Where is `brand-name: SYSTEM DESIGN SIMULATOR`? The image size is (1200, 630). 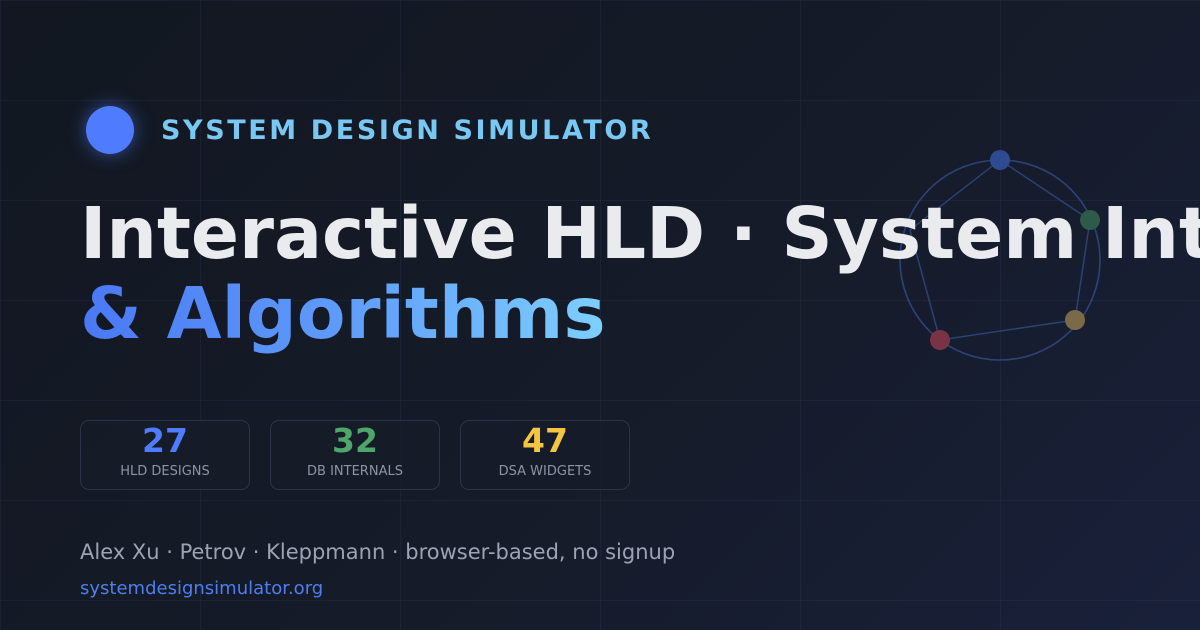 brand-name: SYSTEM DESIGN SIMULATOR is located at coordinates (407, 130).